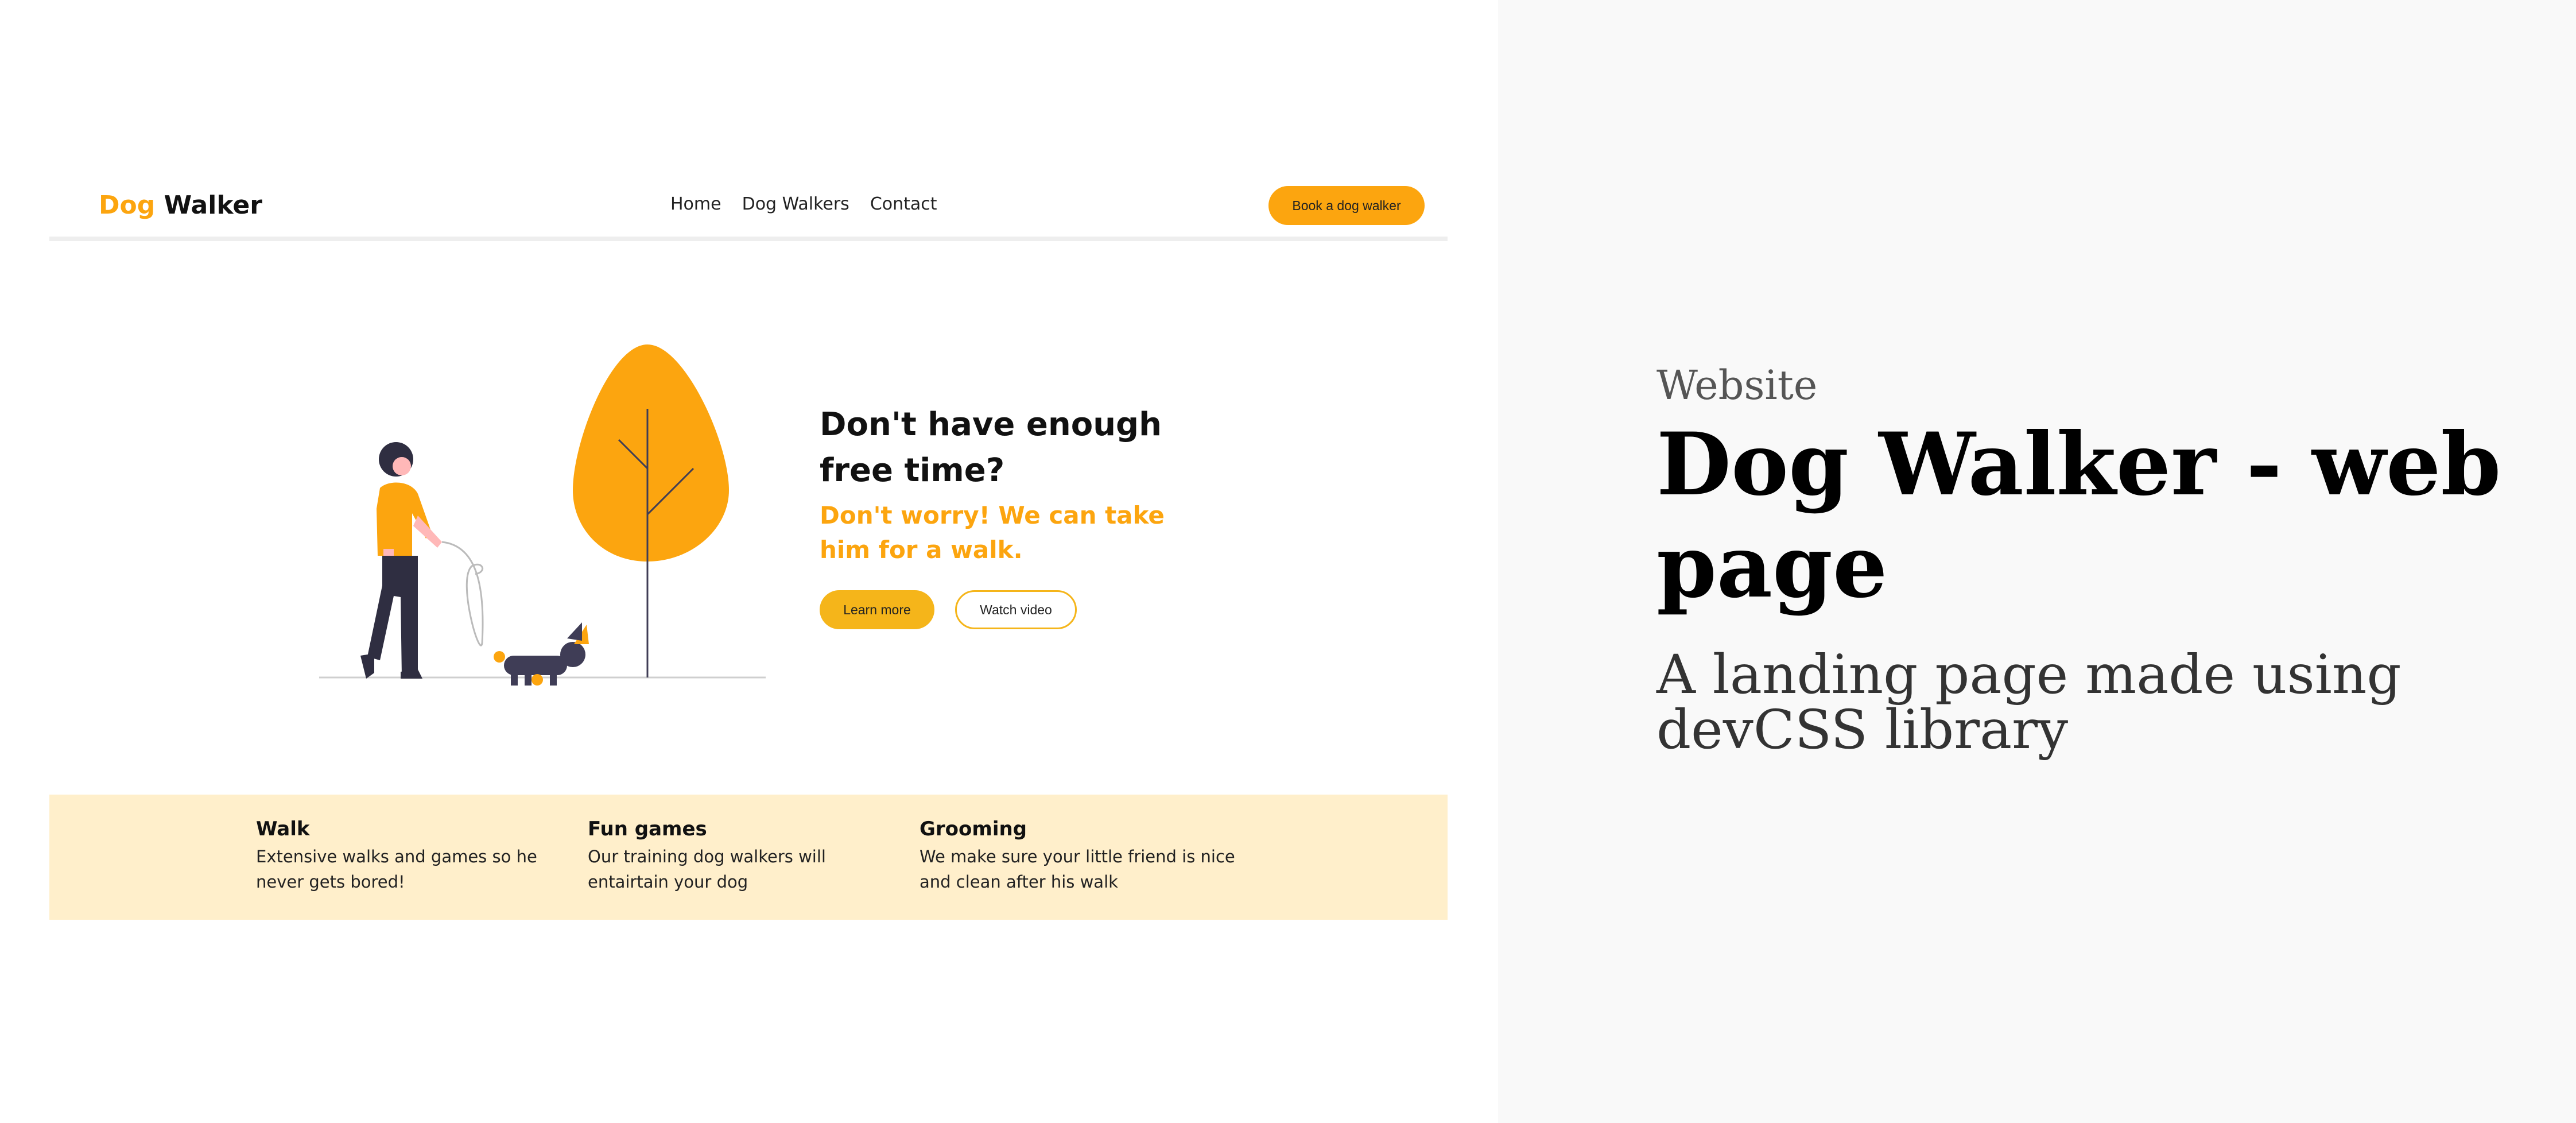 The height and width of the screenshot is (1123, 2576). I want to click on nav-link-contact: Contact, so click(903, 204).